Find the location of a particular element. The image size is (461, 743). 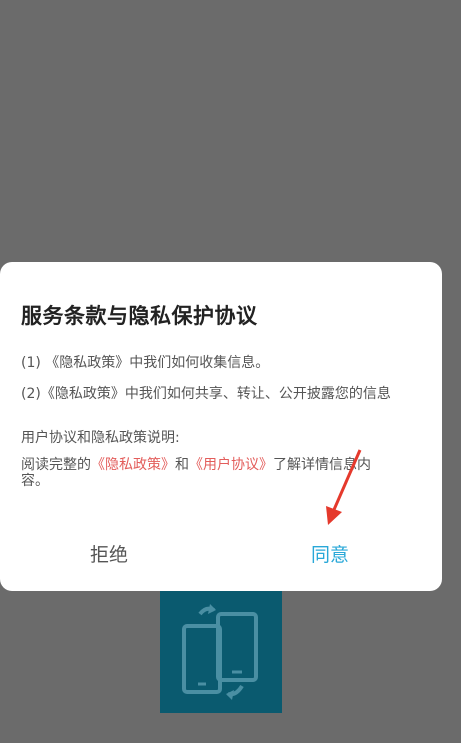

phone-transfer-icon is located at coordinates (220, 652).